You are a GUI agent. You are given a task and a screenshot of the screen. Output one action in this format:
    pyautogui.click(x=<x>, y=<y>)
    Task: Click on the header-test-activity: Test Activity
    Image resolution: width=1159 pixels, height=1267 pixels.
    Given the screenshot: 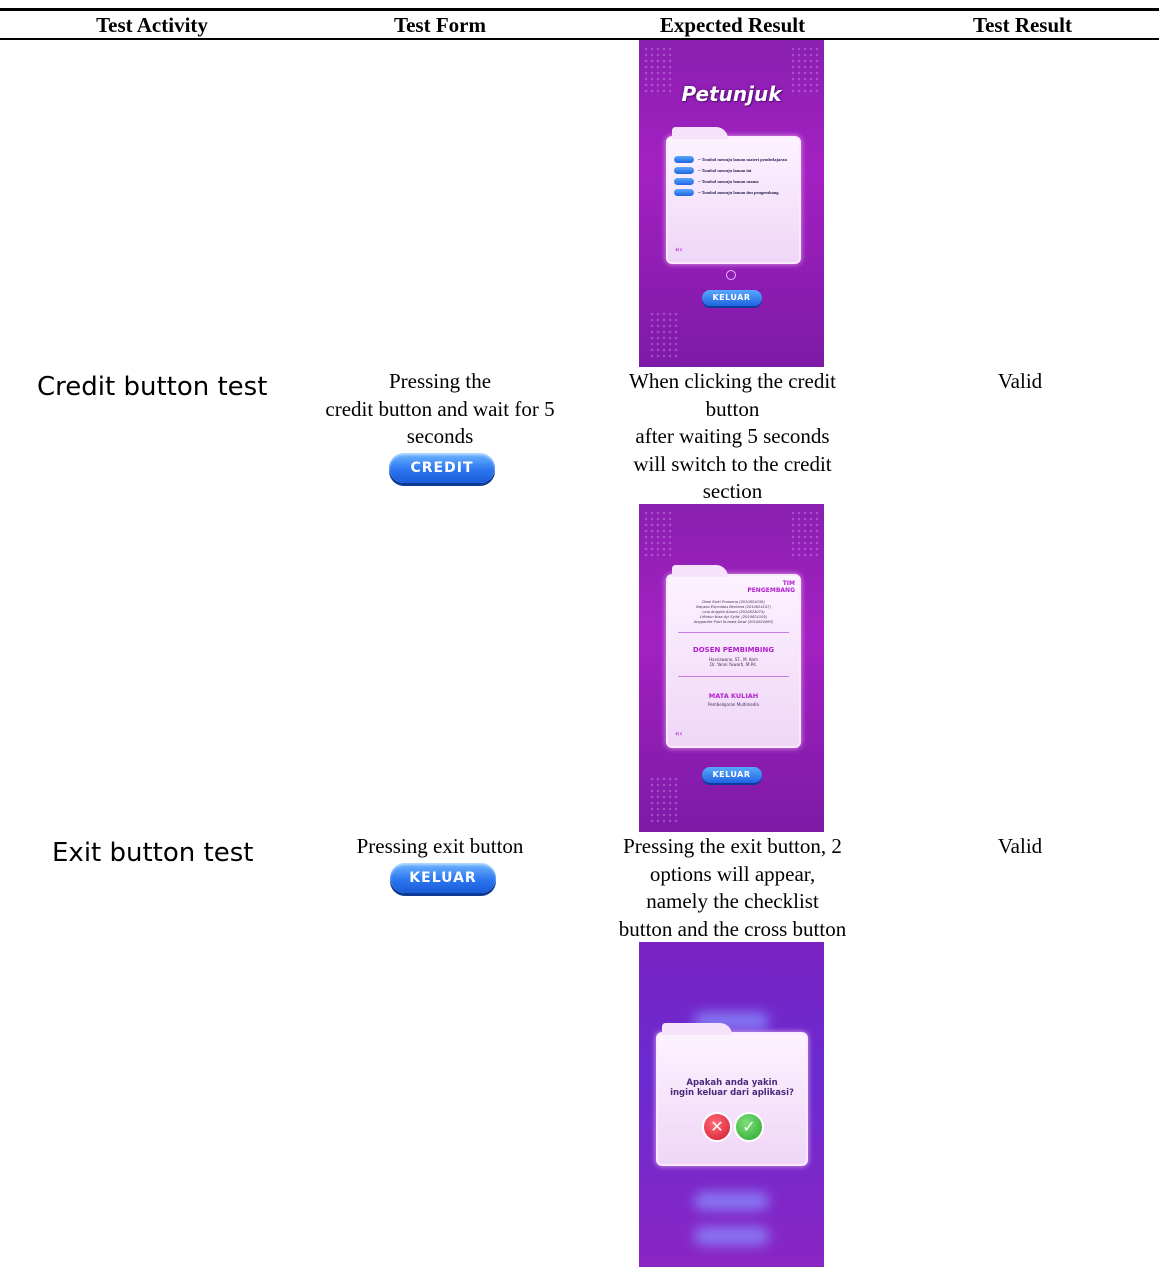 What is the action you would take?
    pyautogui.click(x=152, y=25)
    